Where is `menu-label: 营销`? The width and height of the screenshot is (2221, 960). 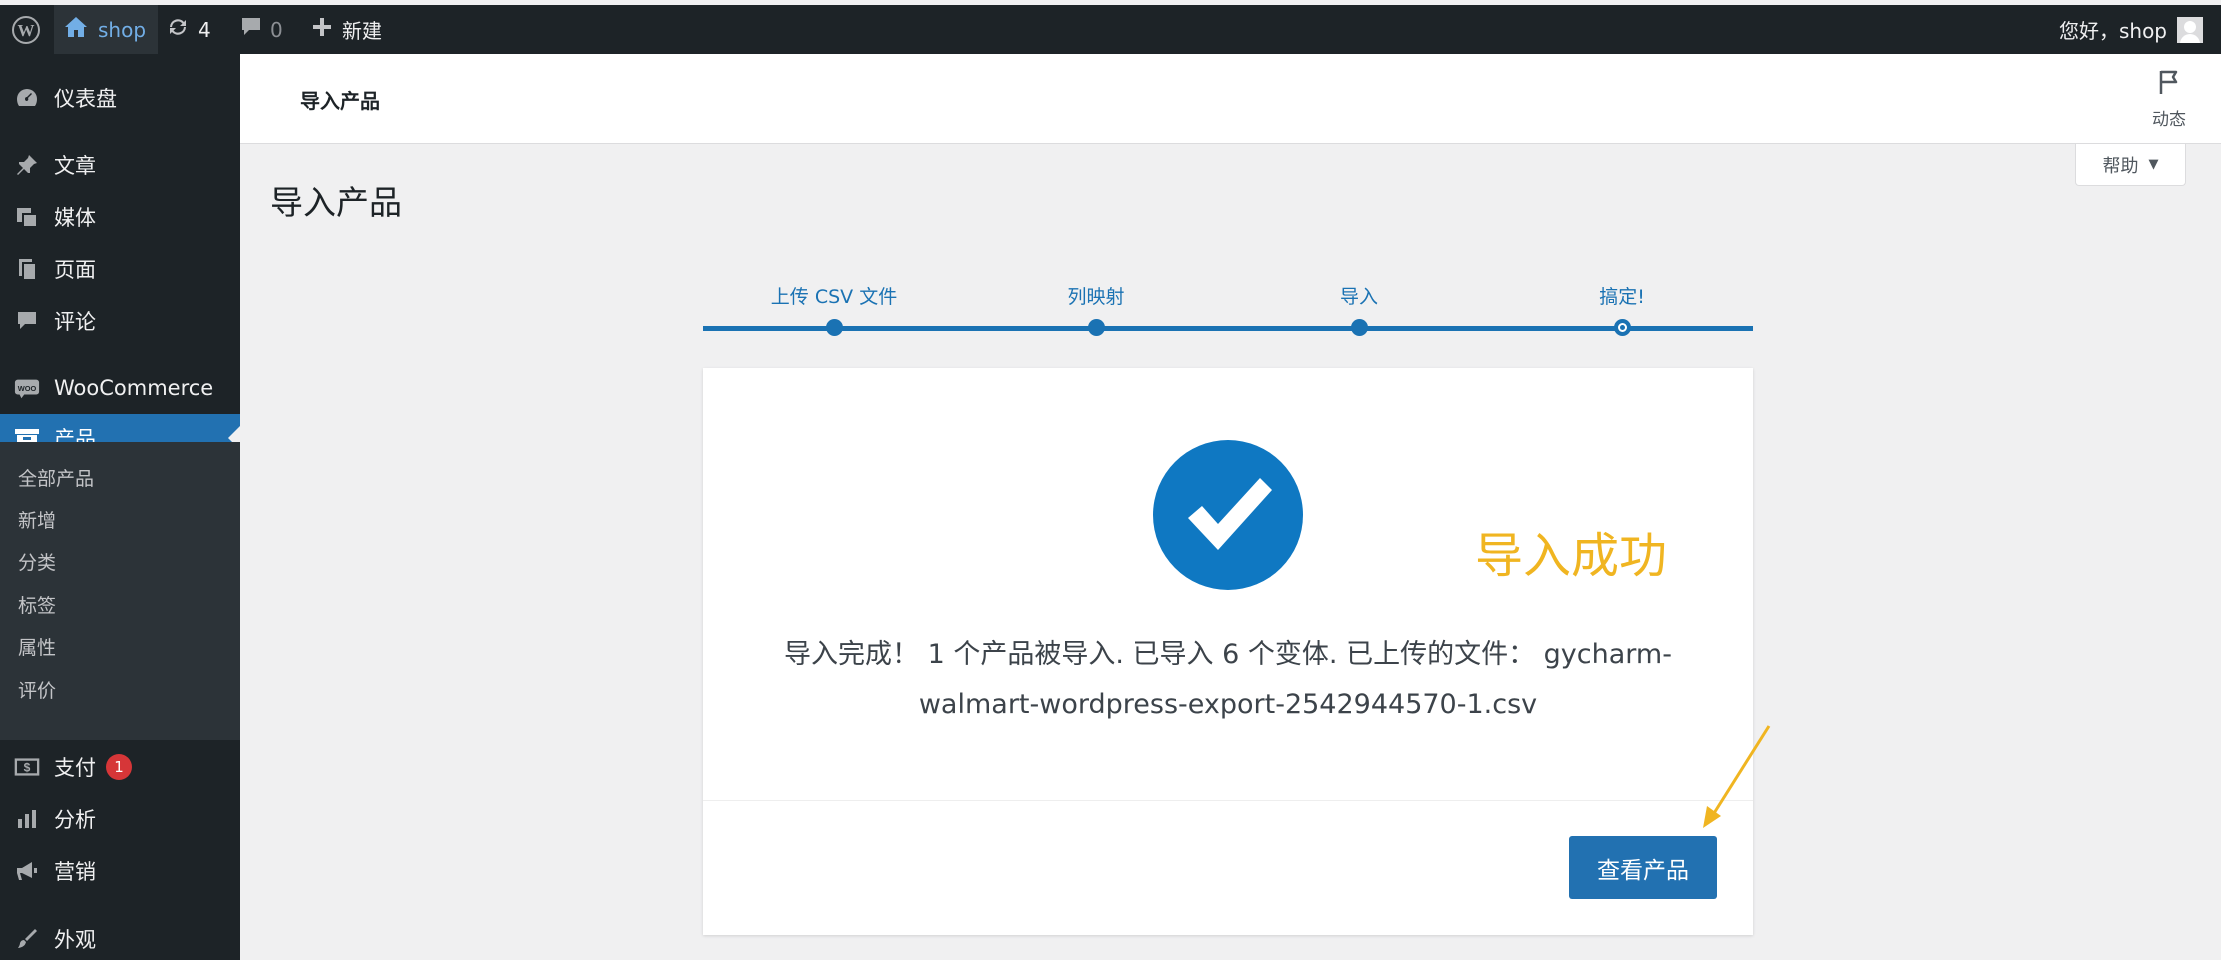
menu-label: 营销 is located at coordinates (75, 872).